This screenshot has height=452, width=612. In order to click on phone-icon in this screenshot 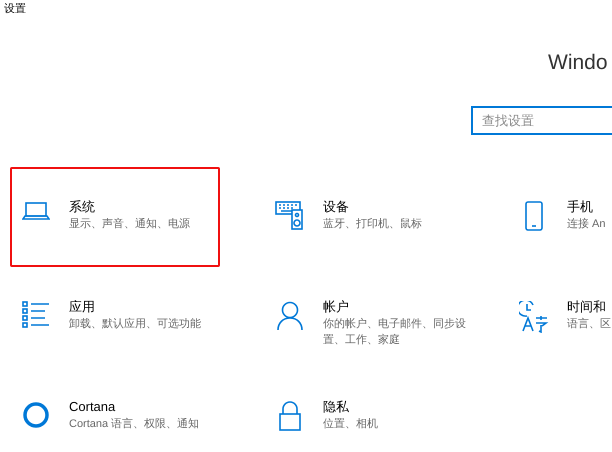, I will do `click(534, 216)`.